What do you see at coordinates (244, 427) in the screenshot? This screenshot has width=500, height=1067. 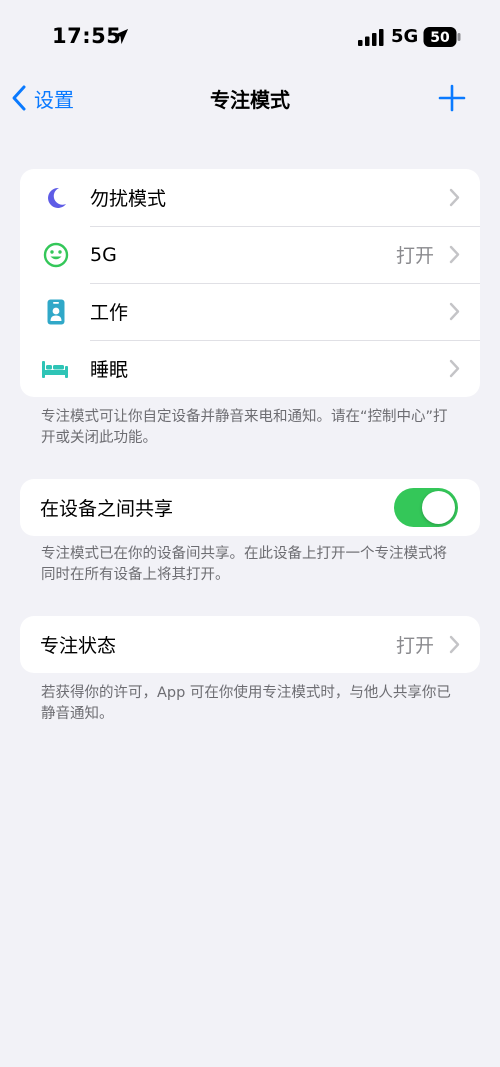 I see `focus-modes-footnote: 专注模式可让你自定设备并静音来电和通知。请在“控制中心”打开或关闭此功能。` at bounding box center [244, 427].